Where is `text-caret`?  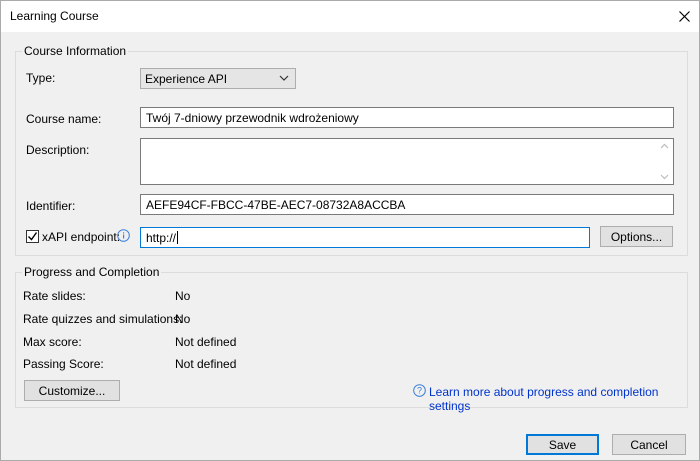 text-caret is located at coordinates (178, 237).